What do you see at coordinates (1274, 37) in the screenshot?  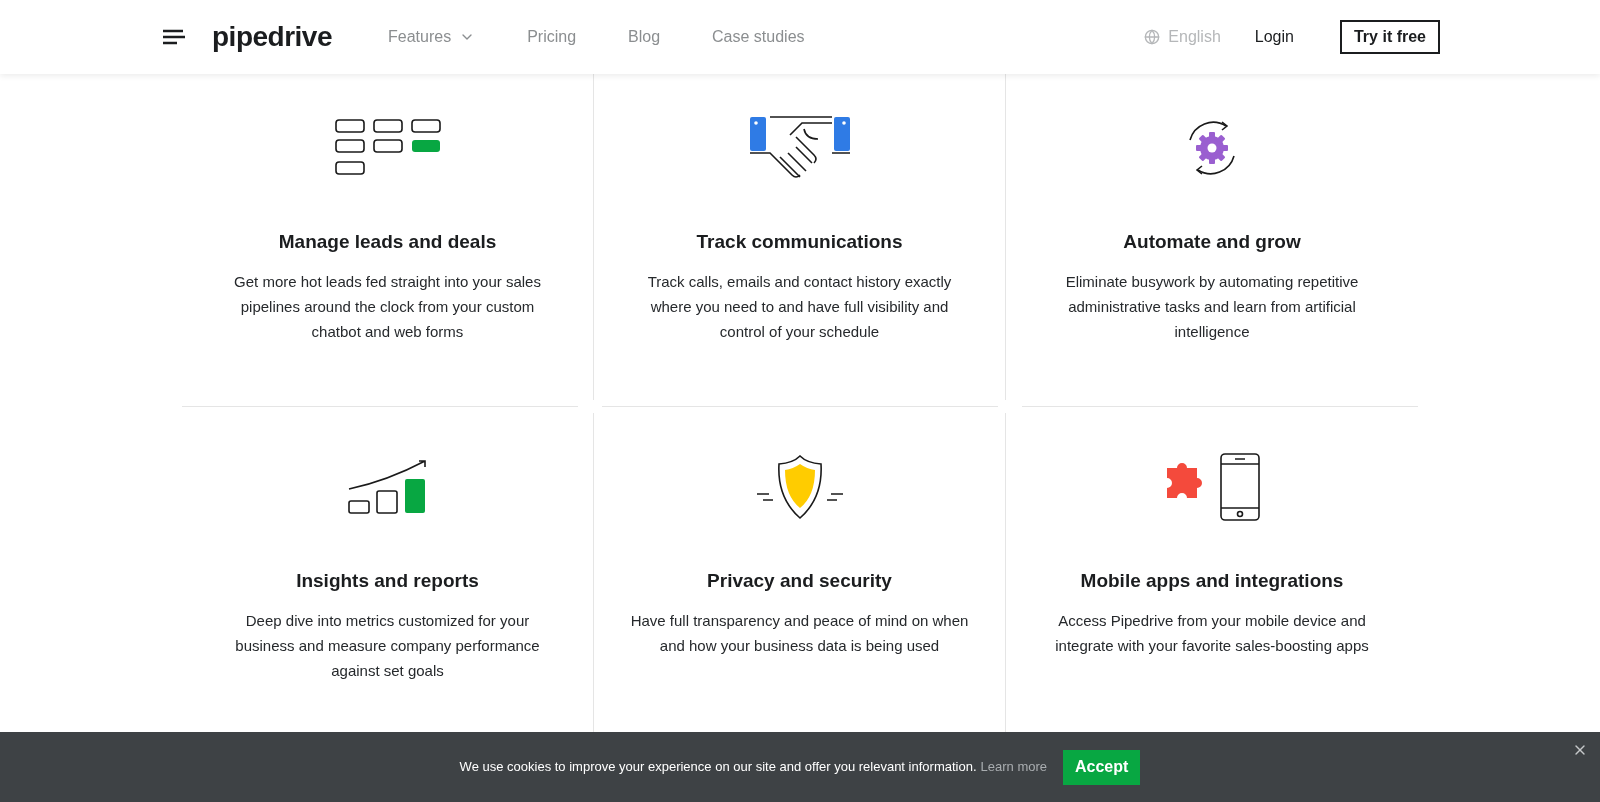 I see `login-link: Login` at bounding box center [1274, 37].